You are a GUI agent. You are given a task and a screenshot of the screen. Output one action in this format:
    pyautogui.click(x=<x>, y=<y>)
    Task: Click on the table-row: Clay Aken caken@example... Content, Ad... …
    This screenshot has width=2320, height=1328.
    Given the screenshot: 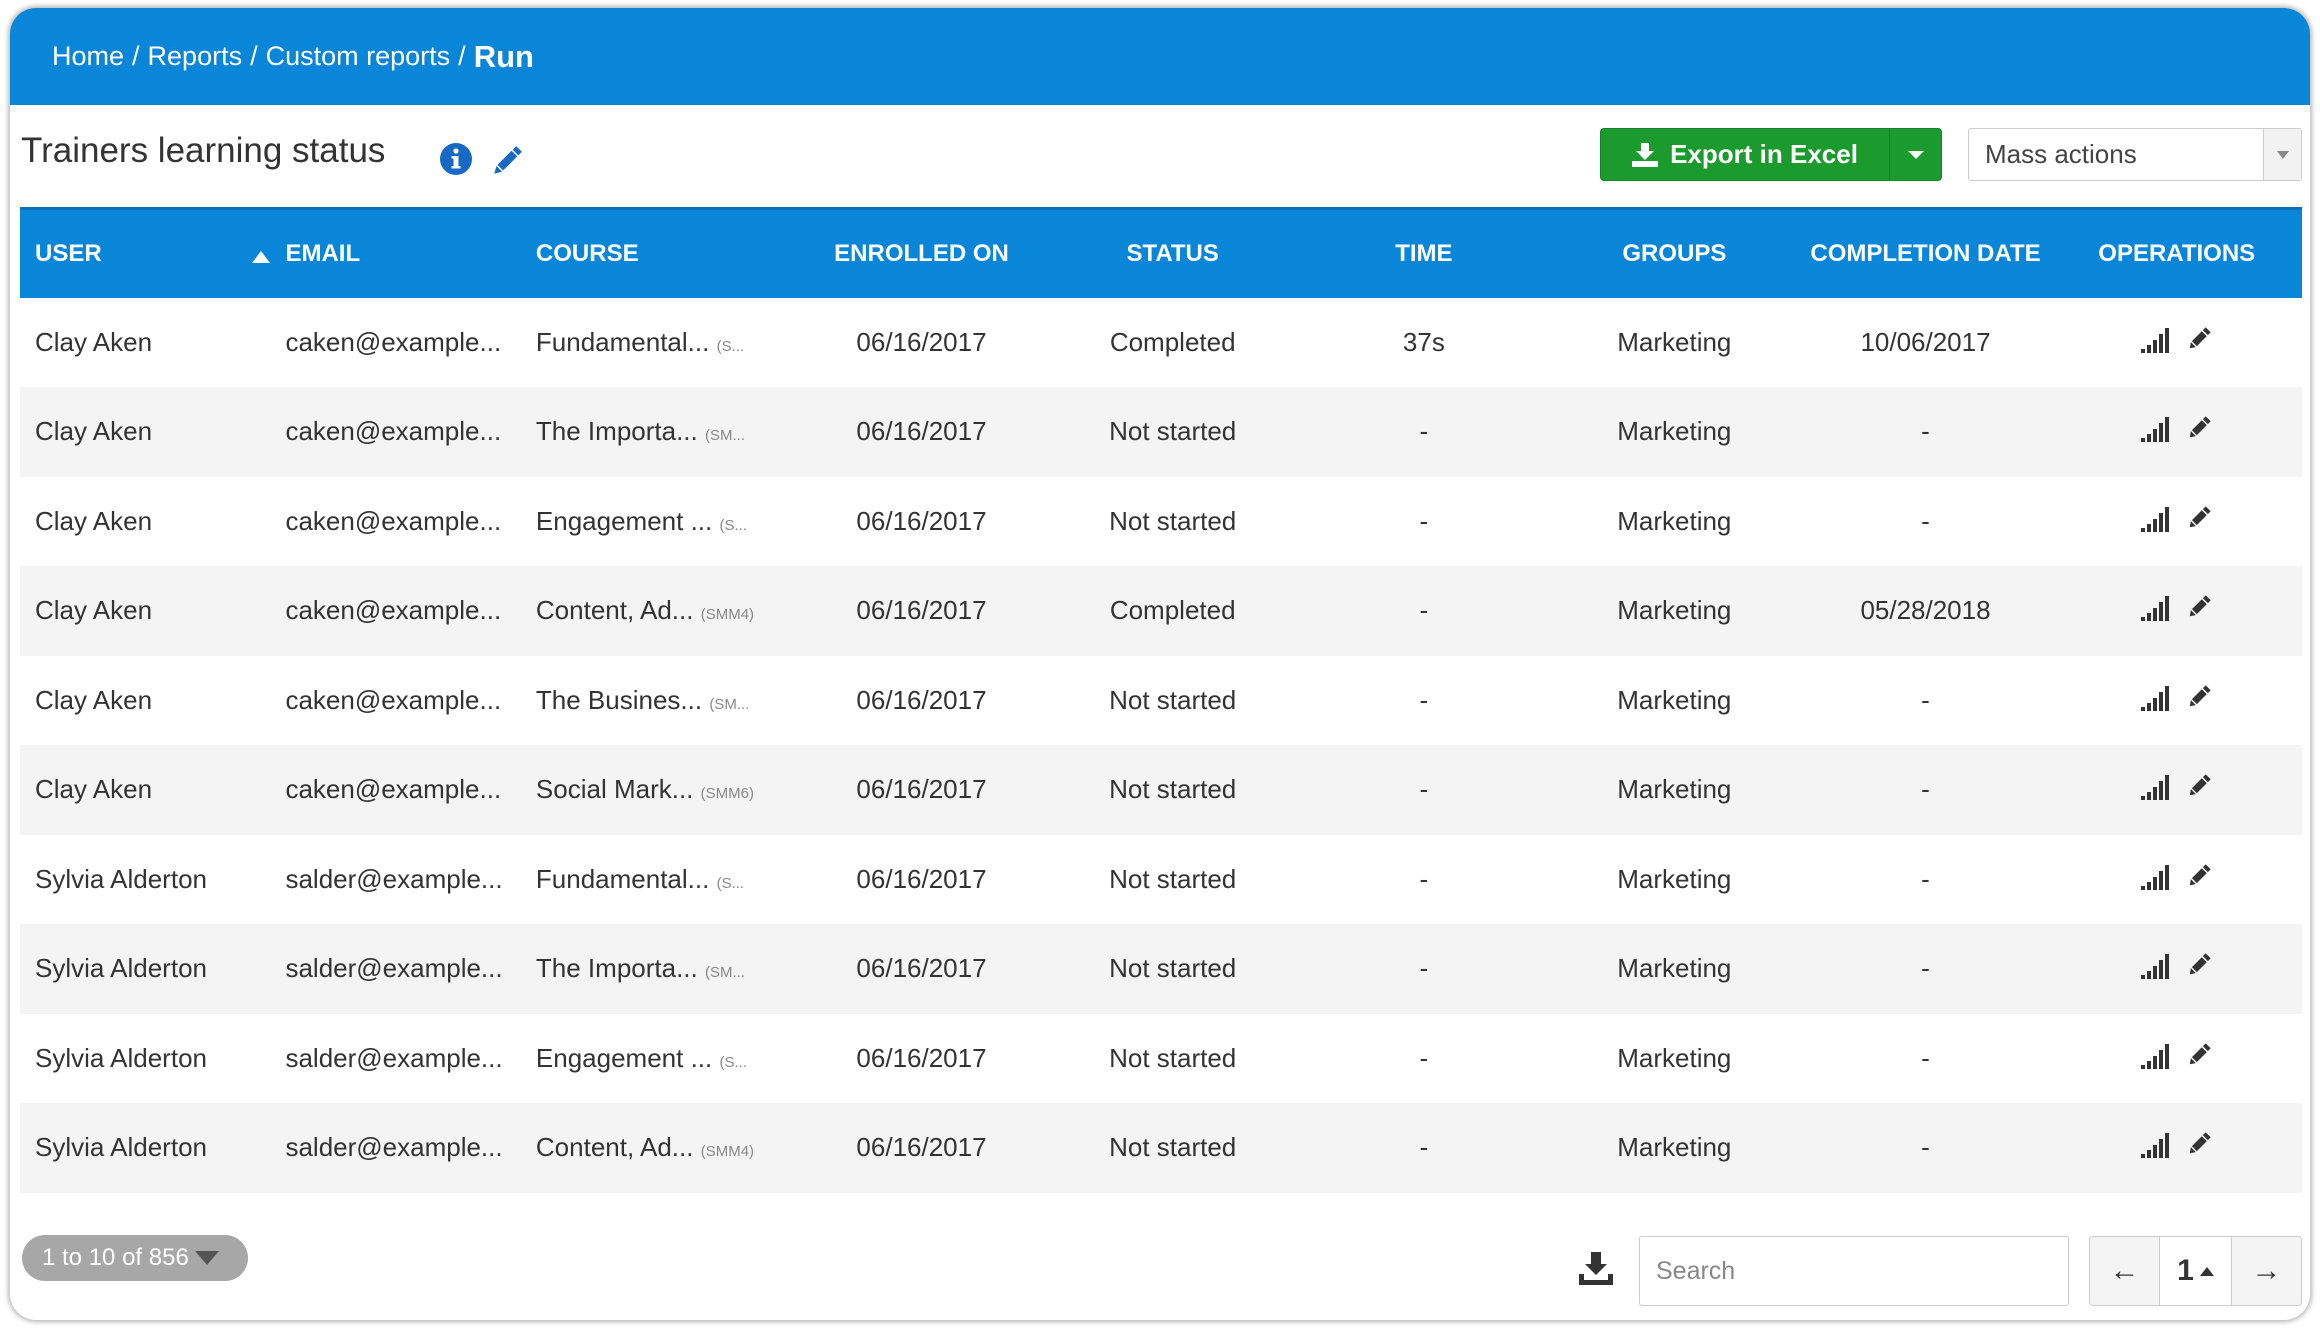 What is the action you would take?
    pyautogui.click(x=1161, y=611)
    